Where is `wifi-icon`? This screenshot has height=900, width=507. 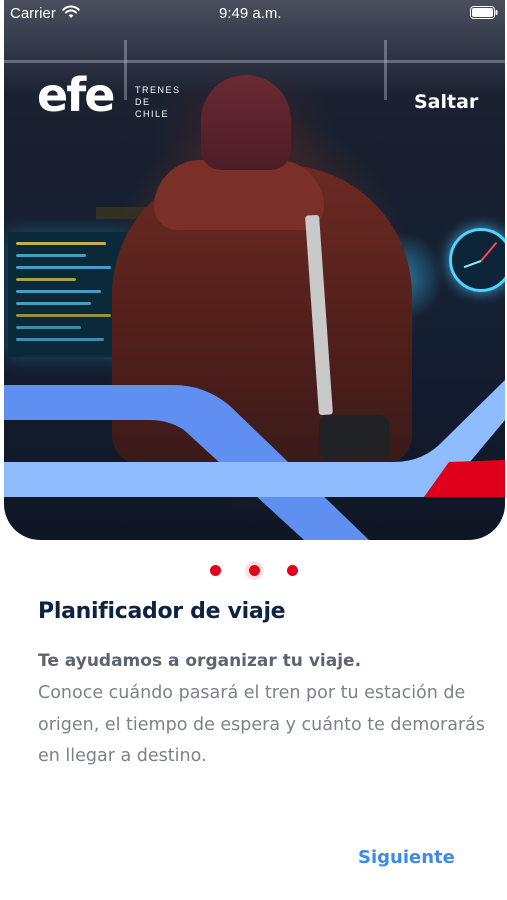 wifi-icon is located at coordinates (71, 11).